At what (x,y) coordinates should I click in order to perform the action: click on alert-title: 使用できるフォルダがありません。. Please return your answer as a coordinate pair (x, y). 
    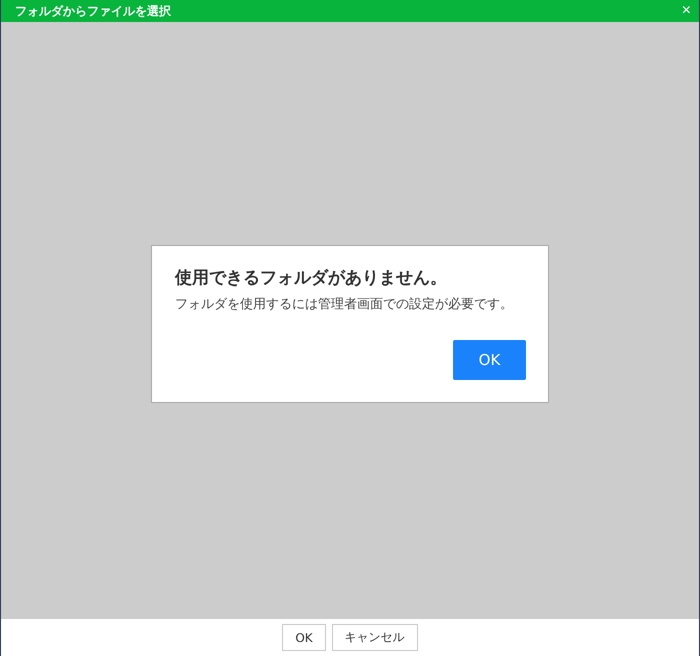
    Looking at the image, I should click on (311, 277).